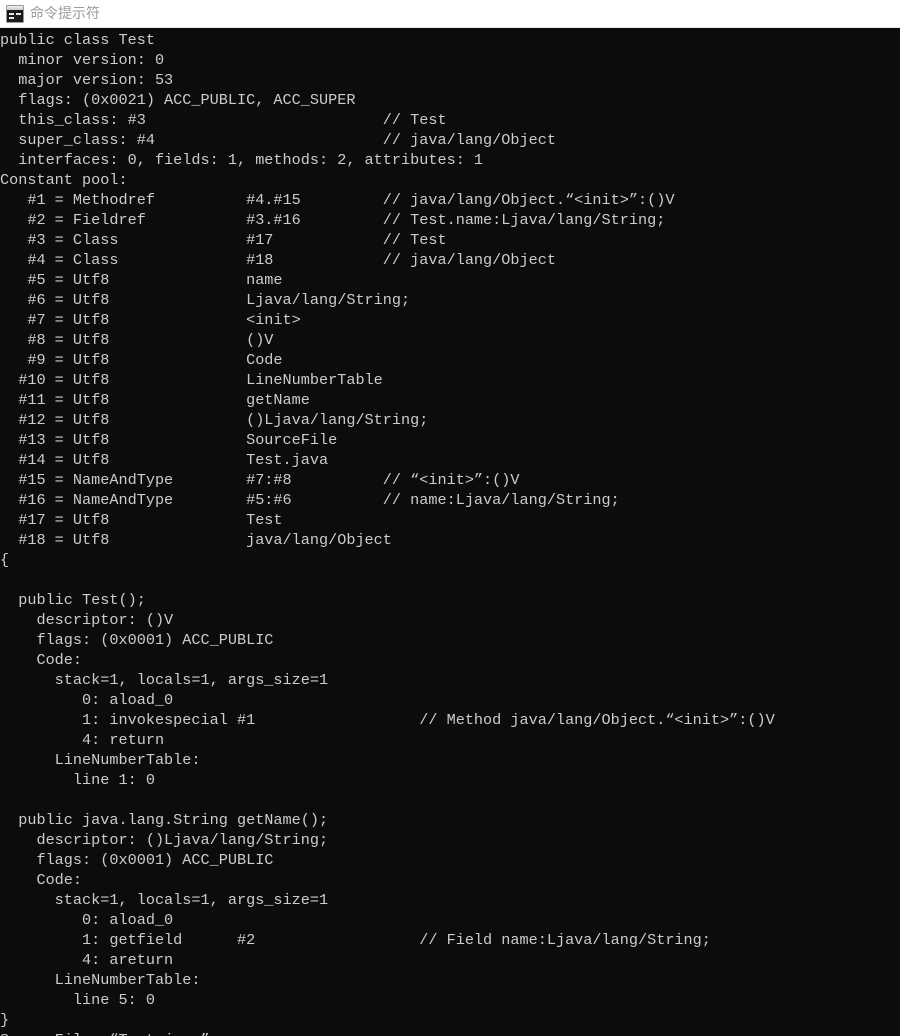 The image size is (900, 1036). What do you see at coordinates (214, 420) in the screenshot?
I see `console-line: #12 = Utf8 ()Ljava/lang/String;` at bounding box center [214, 420].